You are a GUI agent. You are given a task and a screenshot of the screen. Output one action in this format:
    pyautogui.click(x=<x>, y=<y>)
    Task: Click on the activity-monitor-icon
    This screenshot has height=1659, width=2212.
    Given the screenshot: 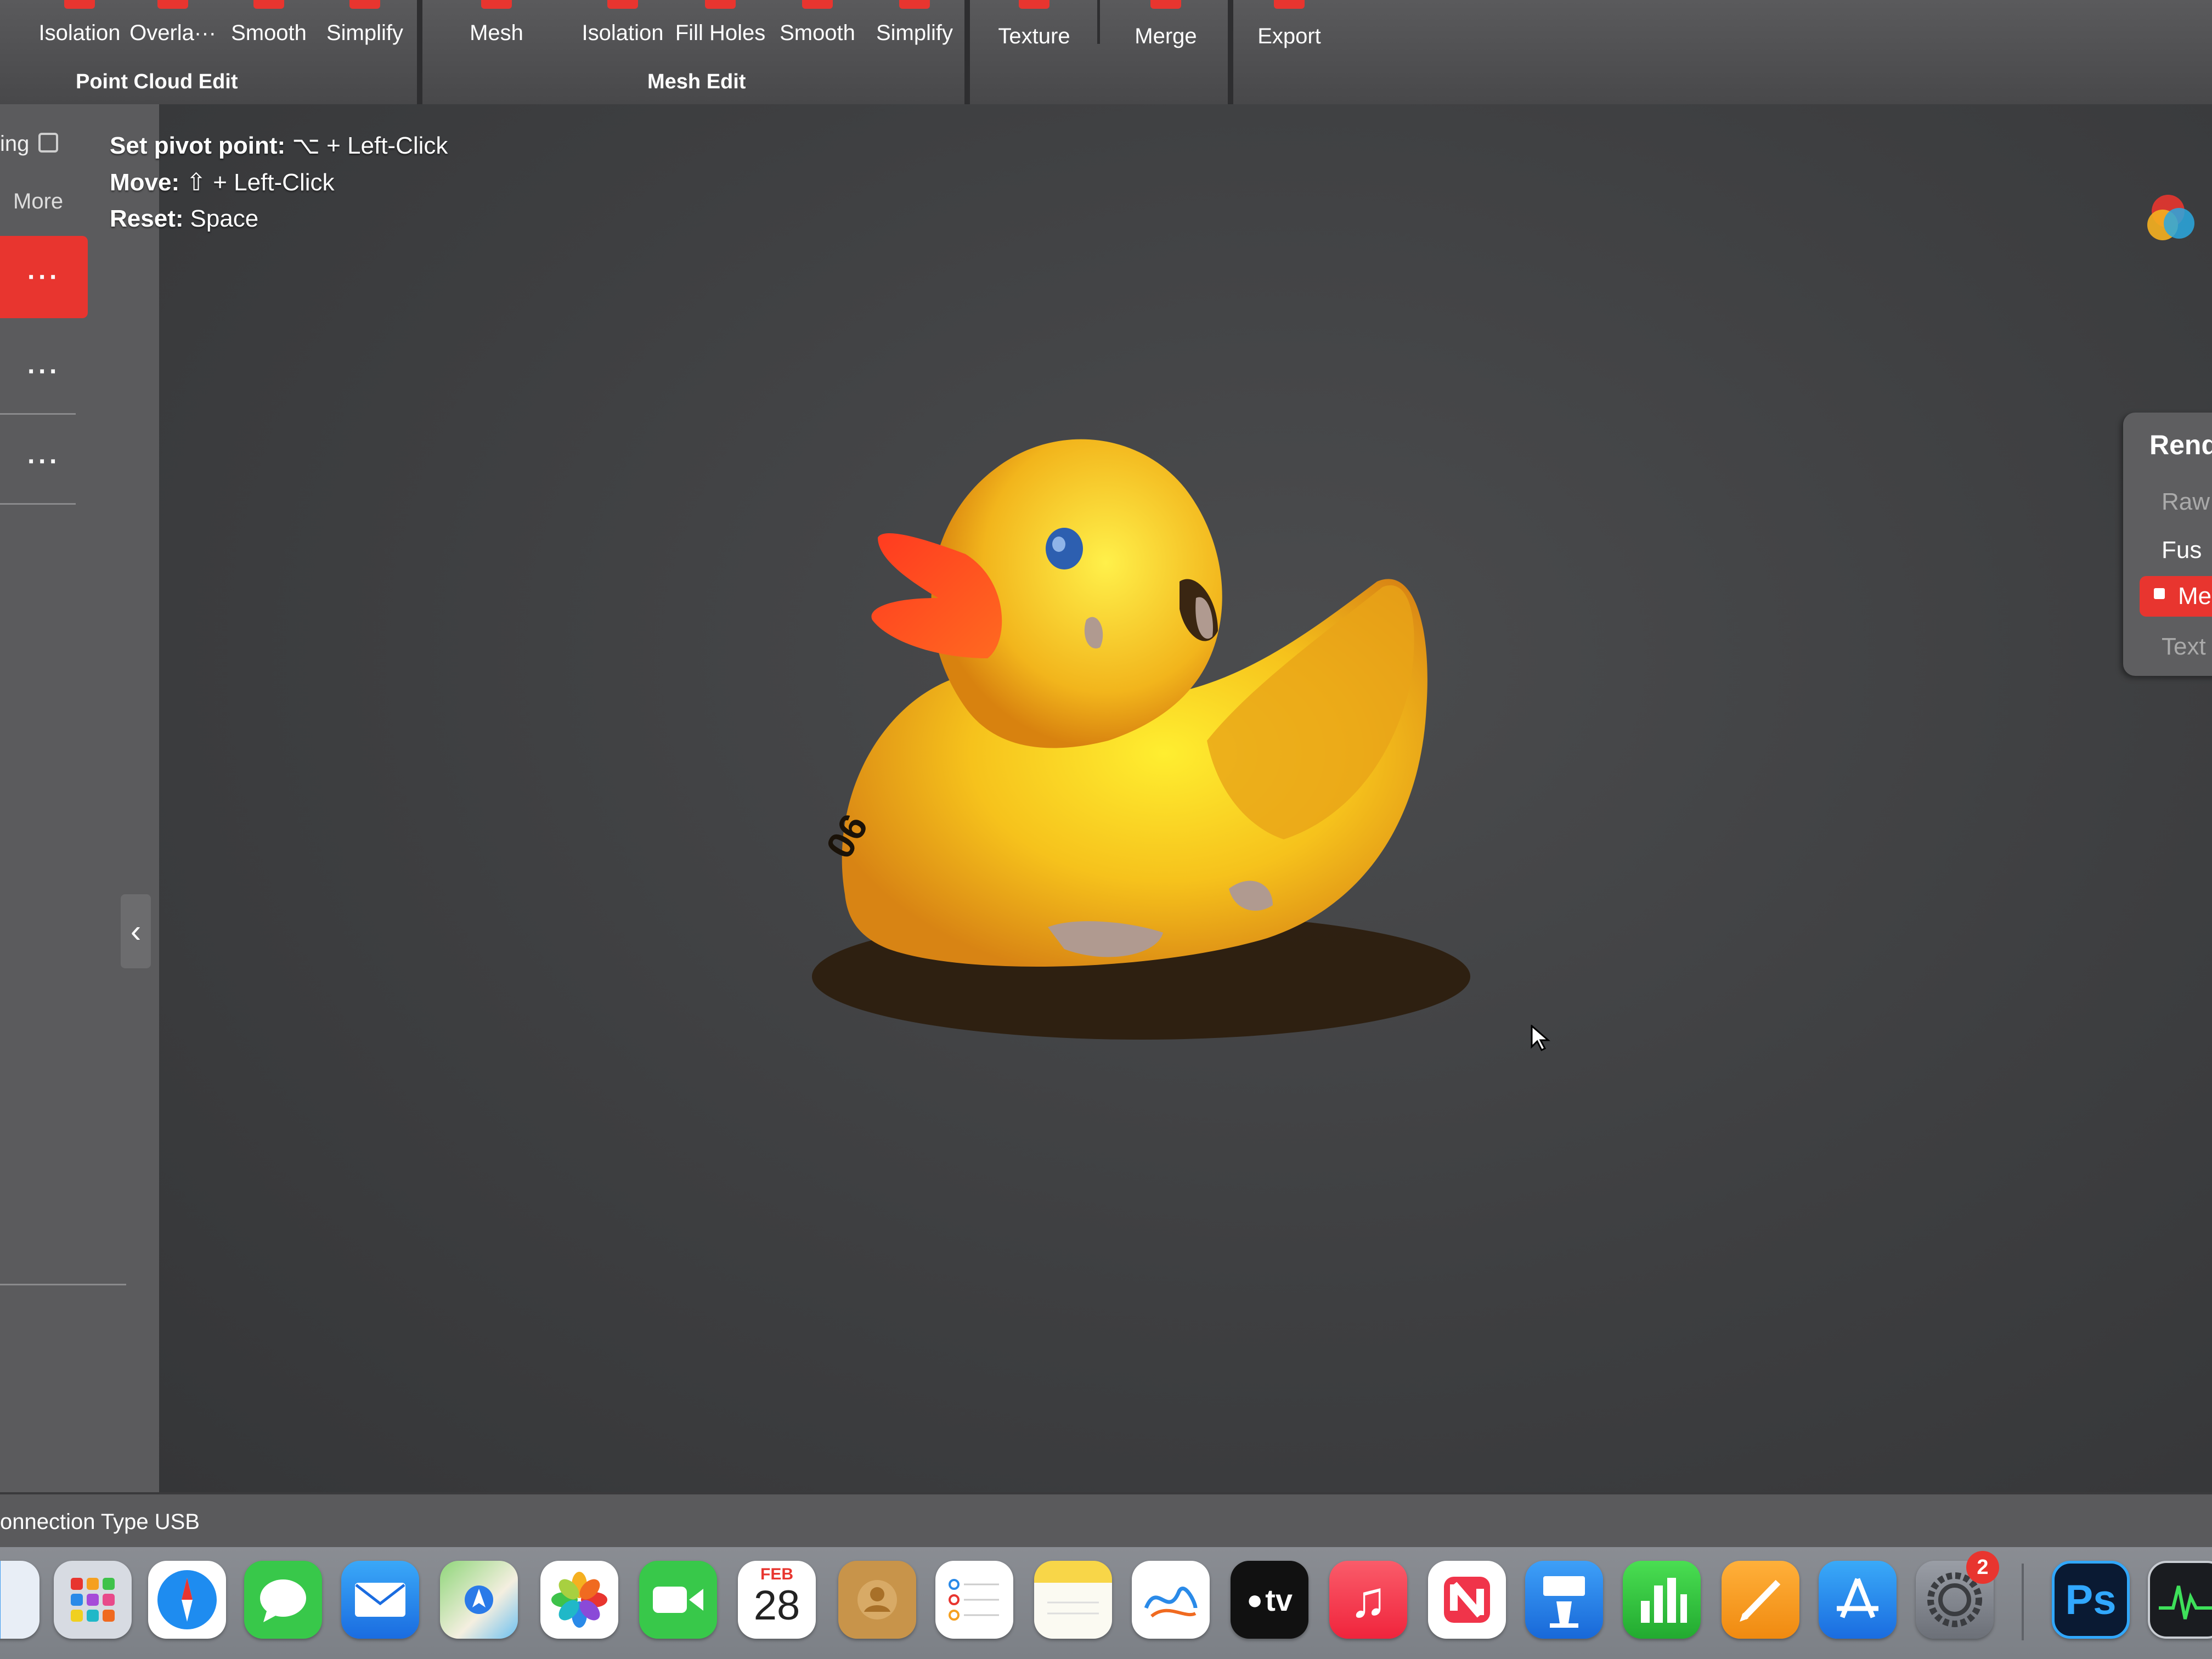 What is the action you would take?
    pyautogui.click(x=2180, y=1600)
    